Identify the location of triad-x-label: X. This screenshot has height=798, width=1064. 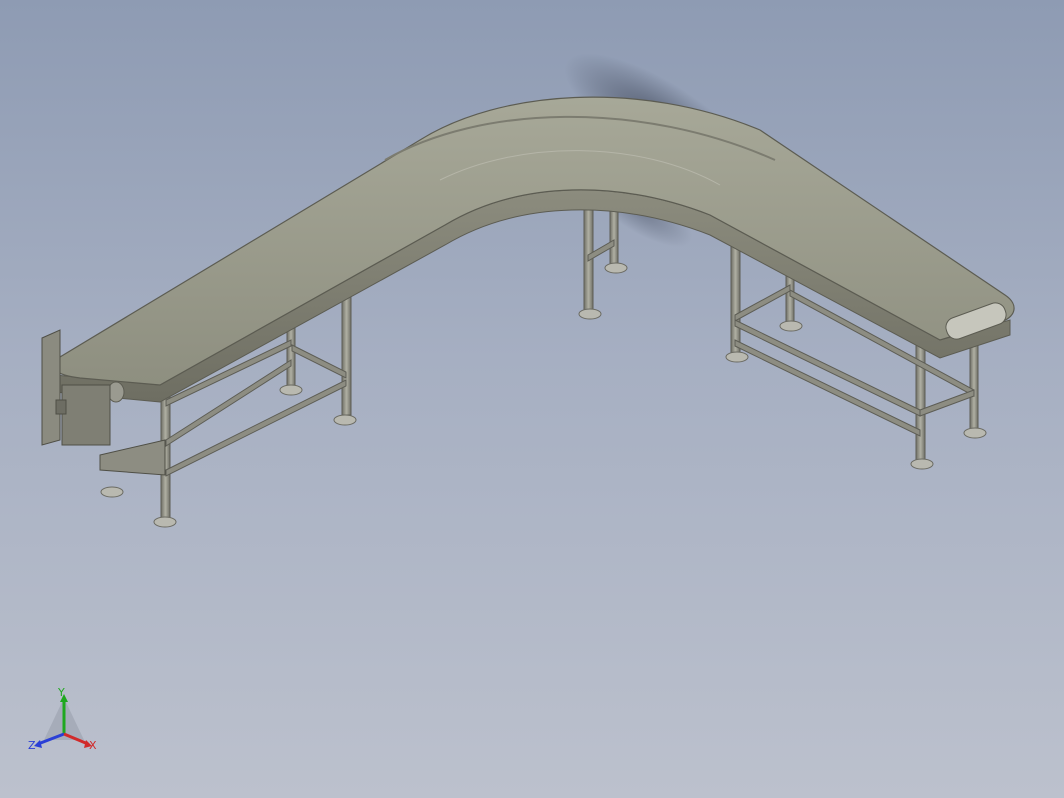
(93, 745).